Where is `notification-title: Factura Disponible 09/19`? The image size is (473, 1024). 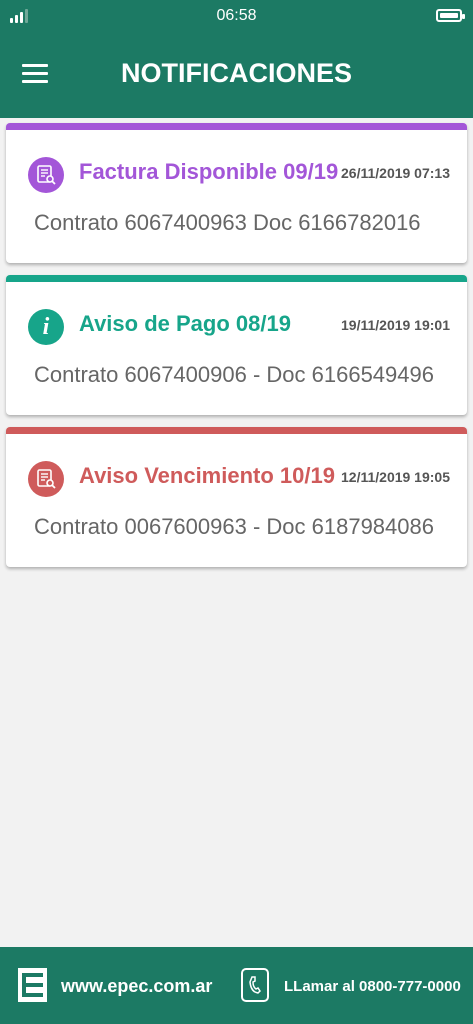 notification-title: Factura Disponible 09/19 is located at coordinates (209, 171).